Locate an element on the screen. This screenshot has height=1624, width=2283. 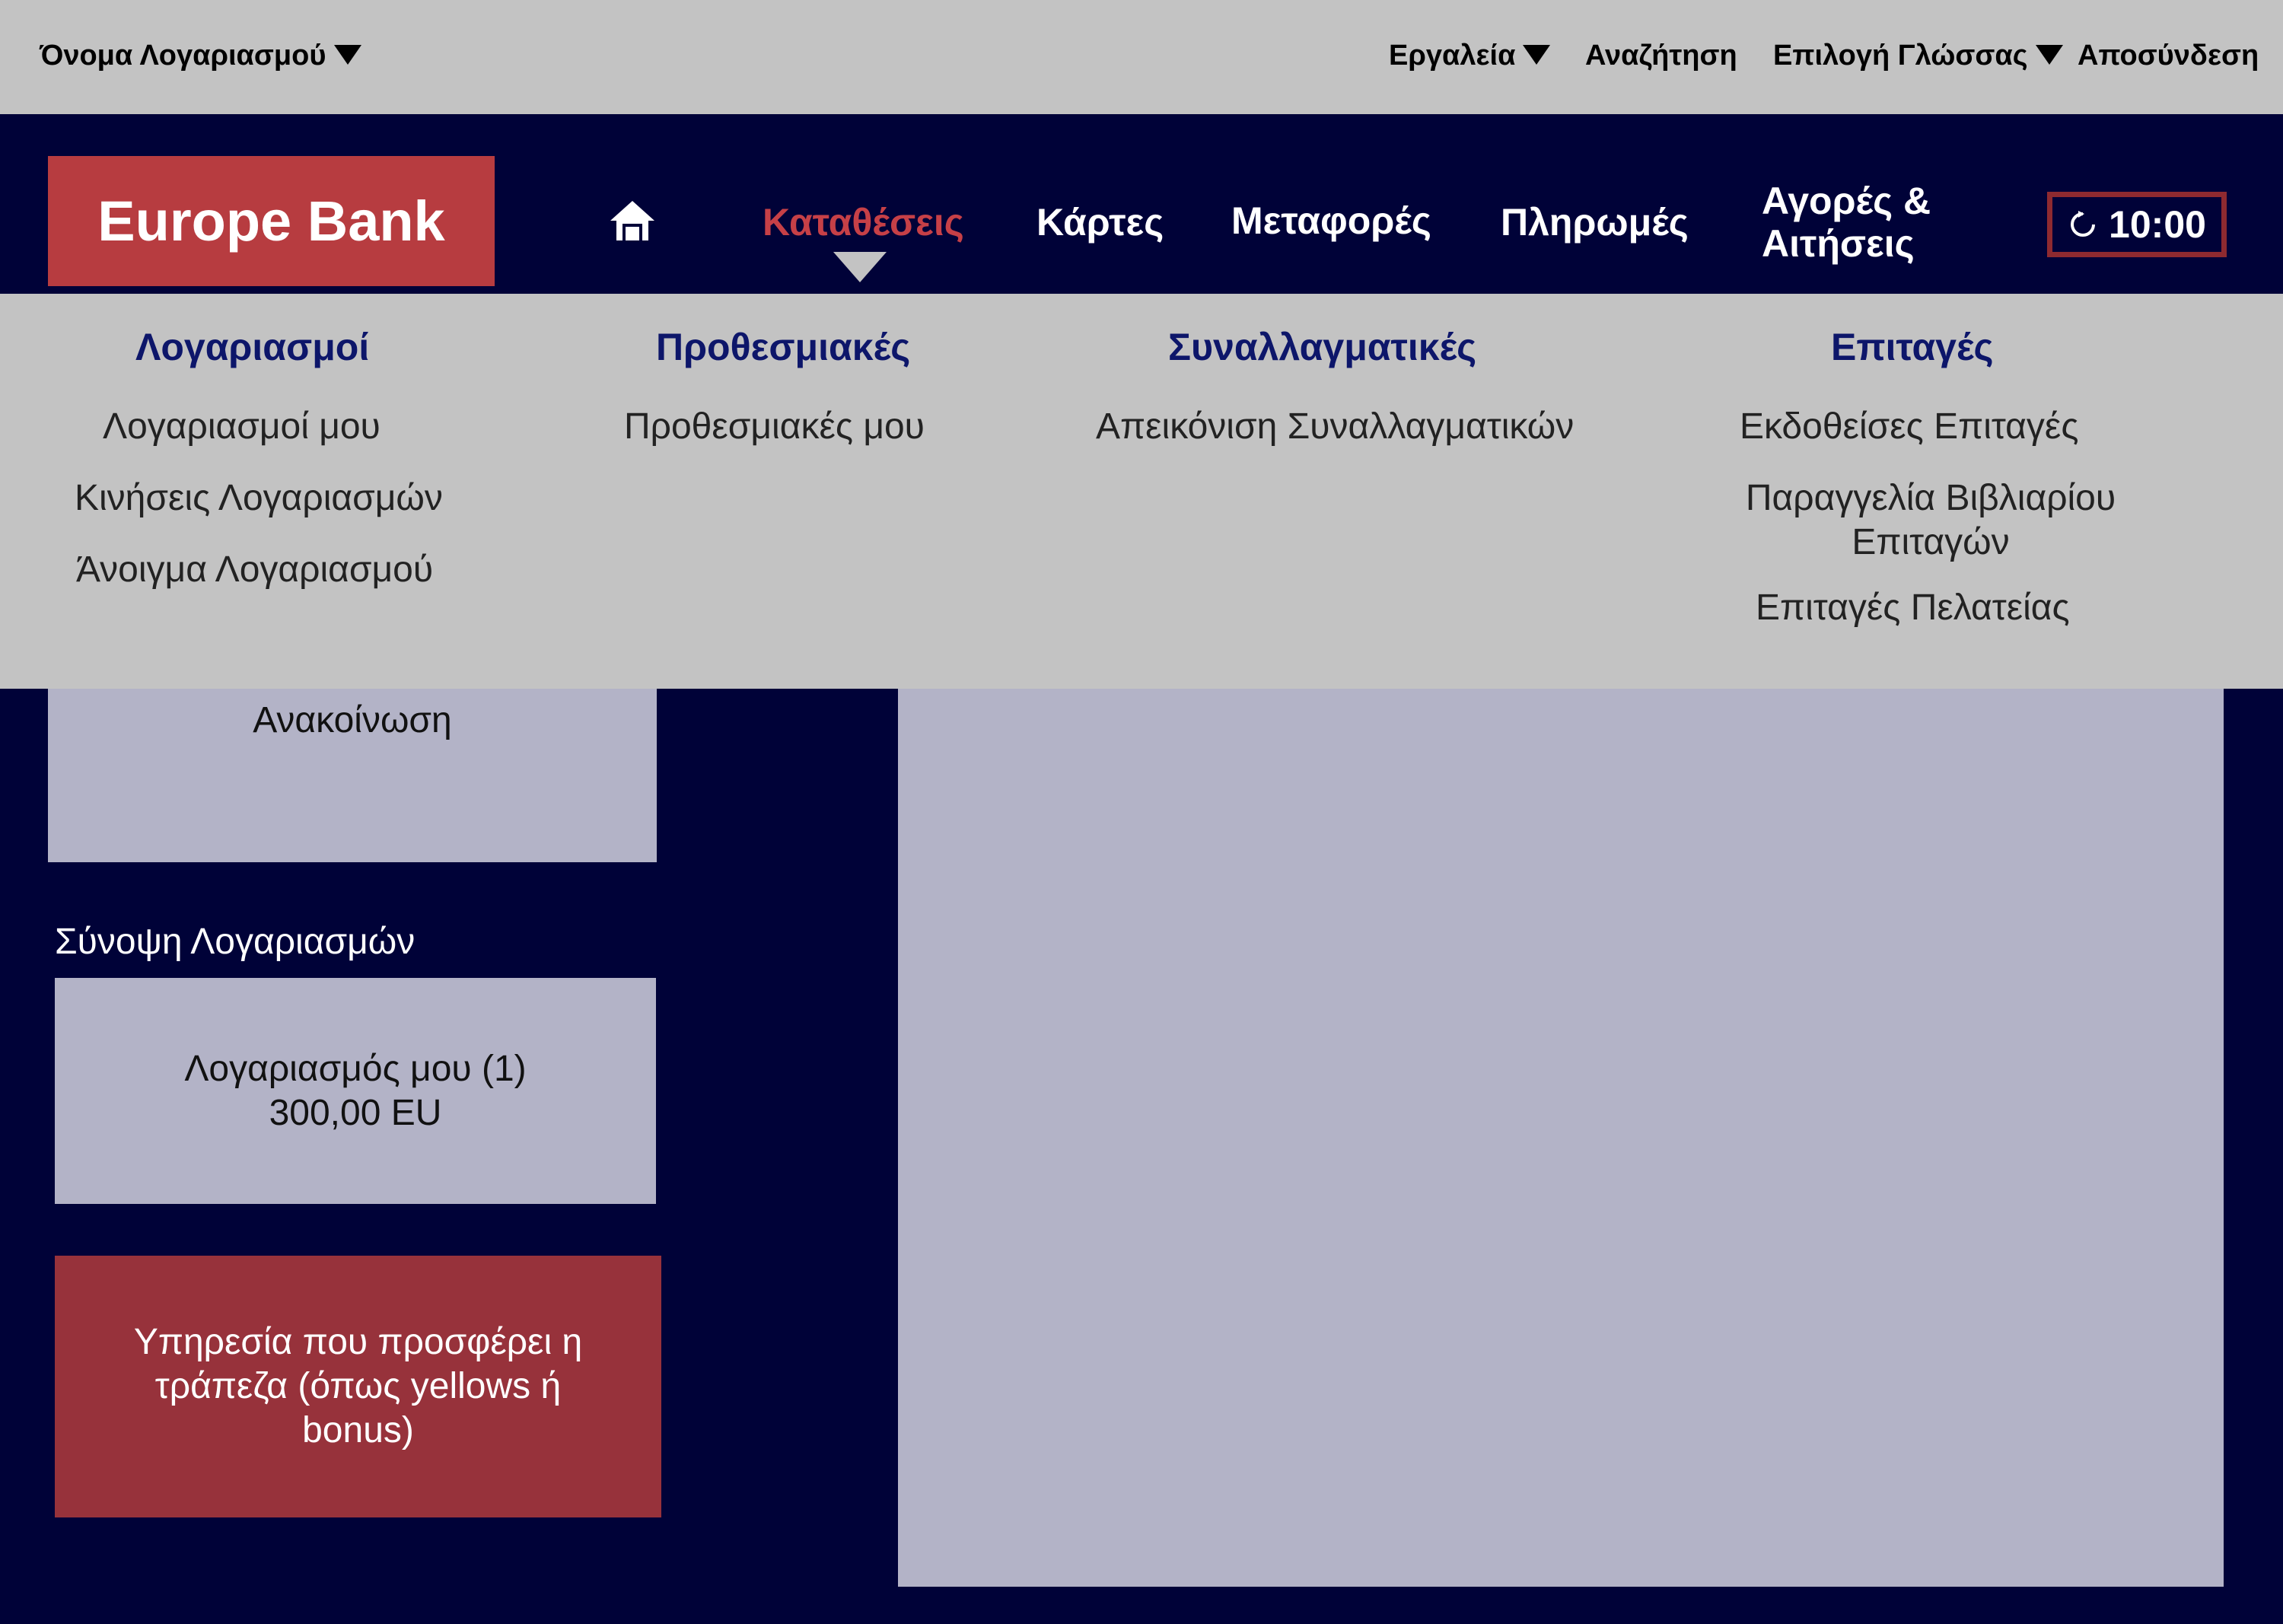
language-dropdown: Επιλογή Γλώσσας is located at coordinates (1918, 56).